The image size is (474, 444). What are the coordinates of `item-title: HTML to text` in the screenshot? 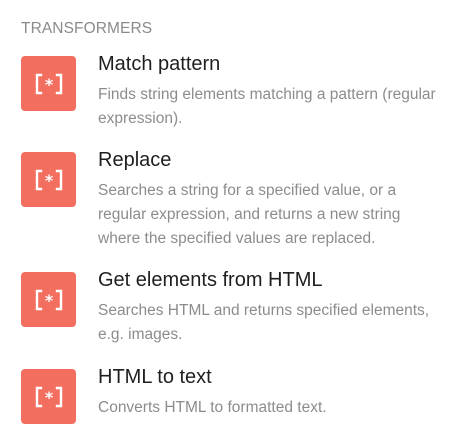 It's located at (155, 377).